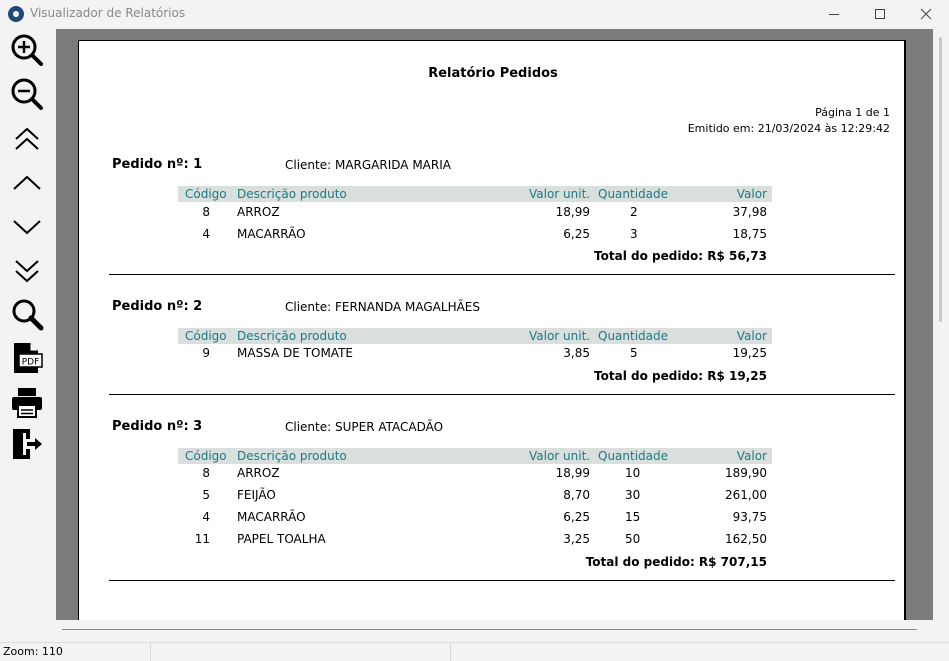  I want to click on close-button, so click(926, 14).